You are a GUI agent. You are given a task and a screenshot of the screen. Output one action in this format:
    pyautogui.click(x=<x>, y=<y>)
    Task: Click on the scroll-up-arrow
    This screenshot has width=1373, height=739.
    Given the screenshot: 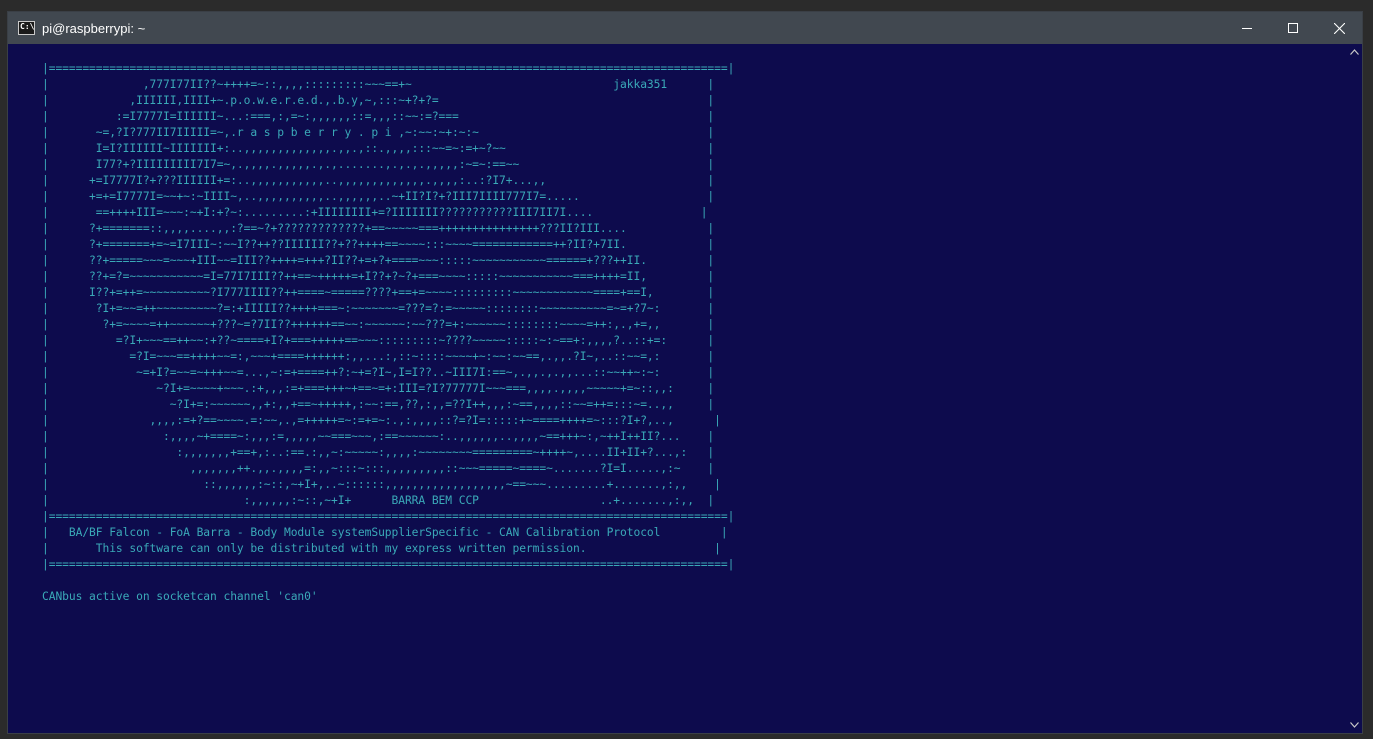 What is the action you would take?
    pyautogui.click(x=1354, y=52)
    